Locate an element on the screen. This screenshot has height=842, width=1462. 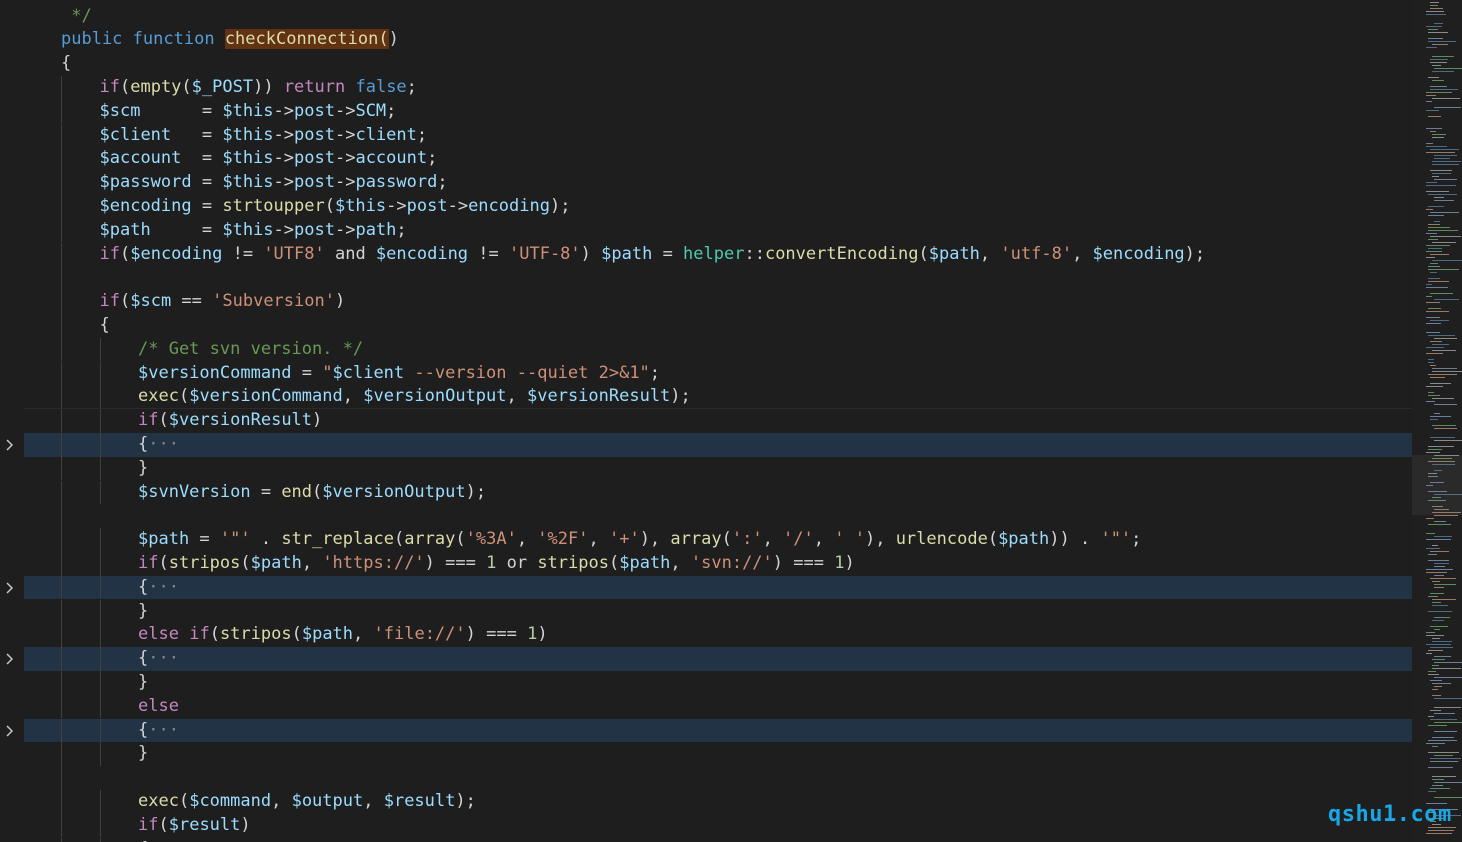
code-token: urlencode is located at coordinates (941, 539).